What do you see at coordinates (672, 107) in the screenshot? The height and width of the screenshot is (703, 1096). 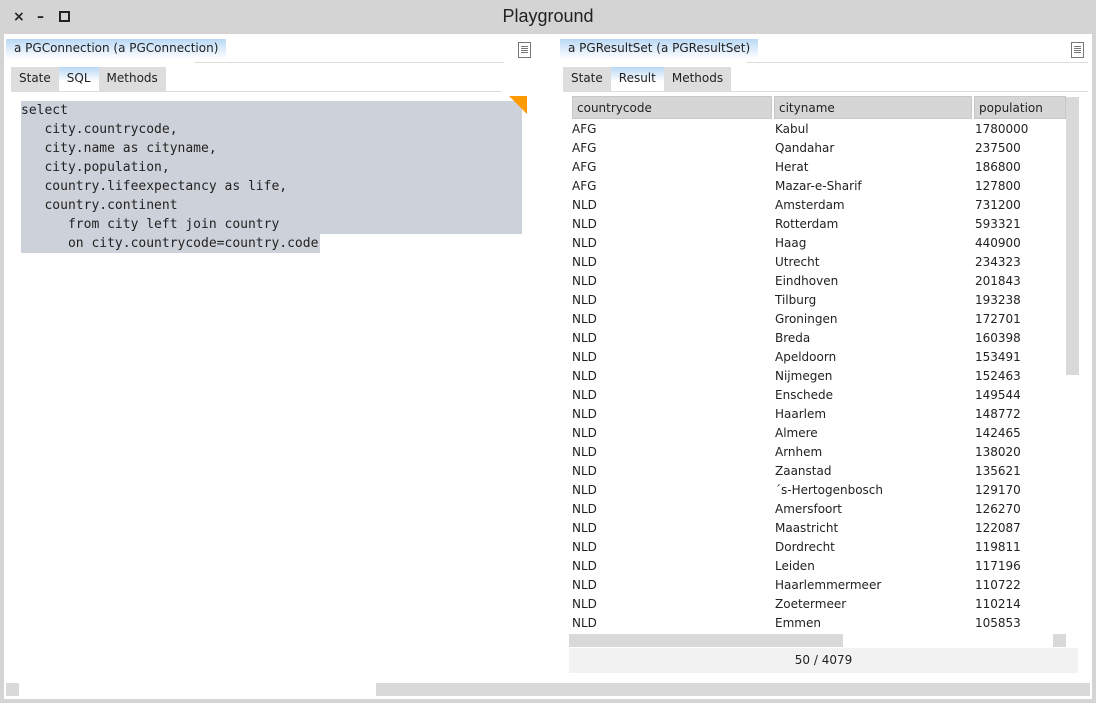 I see `column-header-countrycode: countrycode` at bounding box center [672, 107].